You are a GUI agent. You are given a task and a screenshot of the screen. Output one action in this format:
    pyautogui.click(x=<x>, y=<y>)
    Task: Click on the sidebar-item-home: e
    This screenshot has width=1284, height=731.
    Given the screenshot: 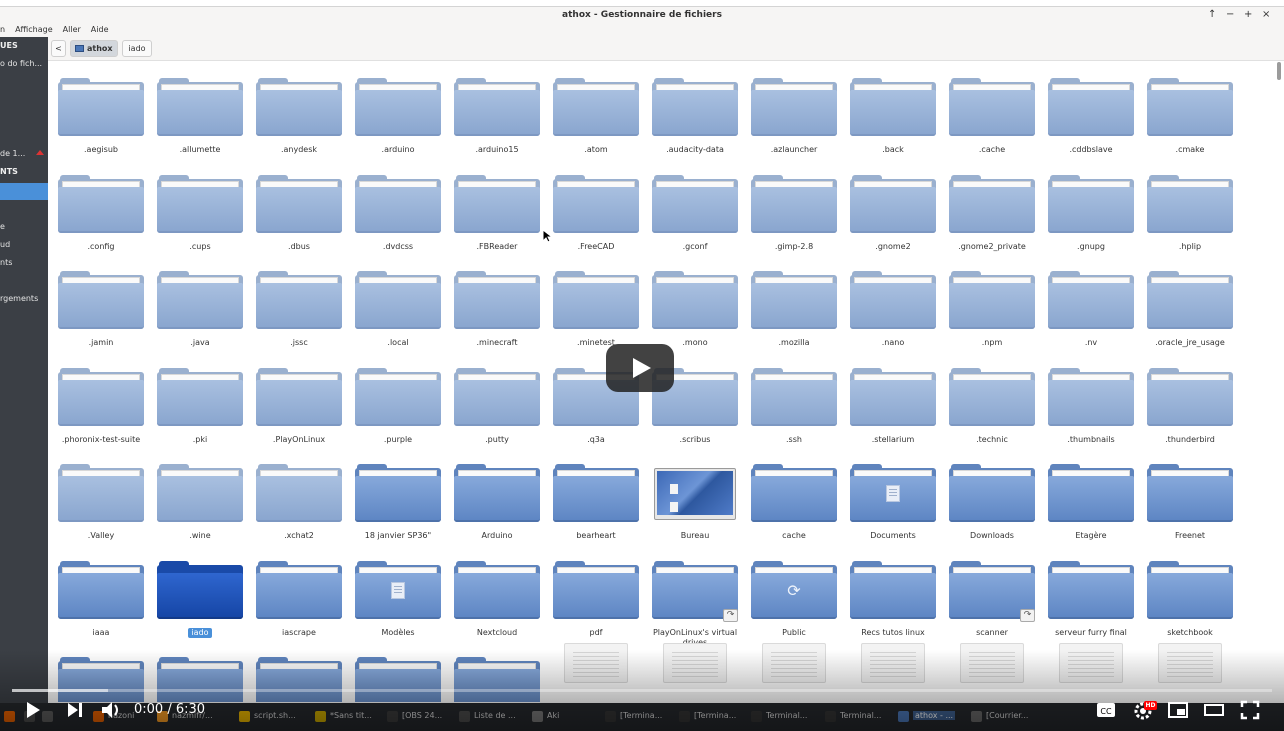 What is the action you would take?
    pyautogui.click(x=2, y=226)
    